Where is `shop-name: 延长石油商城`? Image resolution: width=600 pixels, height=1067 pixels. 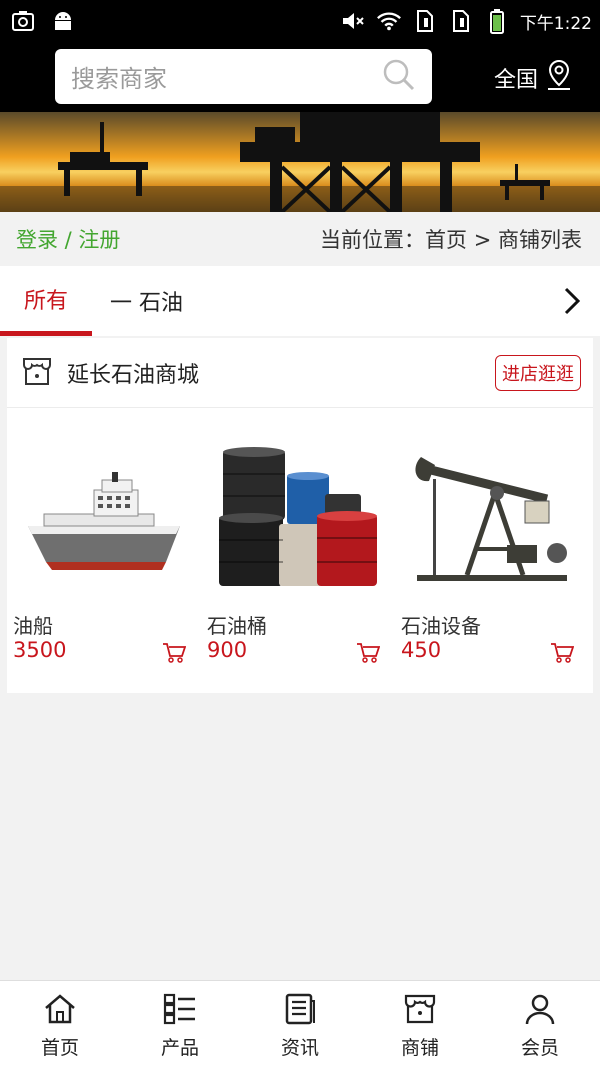 shop-name: 延长石油商城 is located at coordinates (281, 373).